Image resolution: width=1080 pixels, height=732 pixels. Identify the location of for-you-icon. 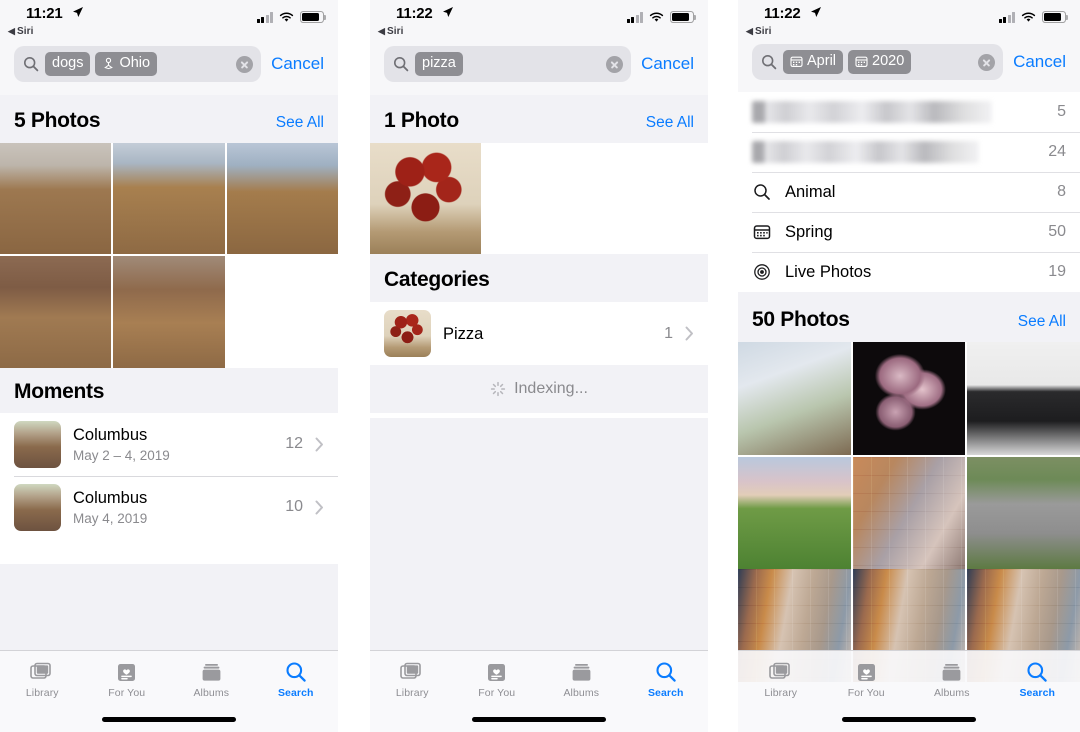
(496, 671).